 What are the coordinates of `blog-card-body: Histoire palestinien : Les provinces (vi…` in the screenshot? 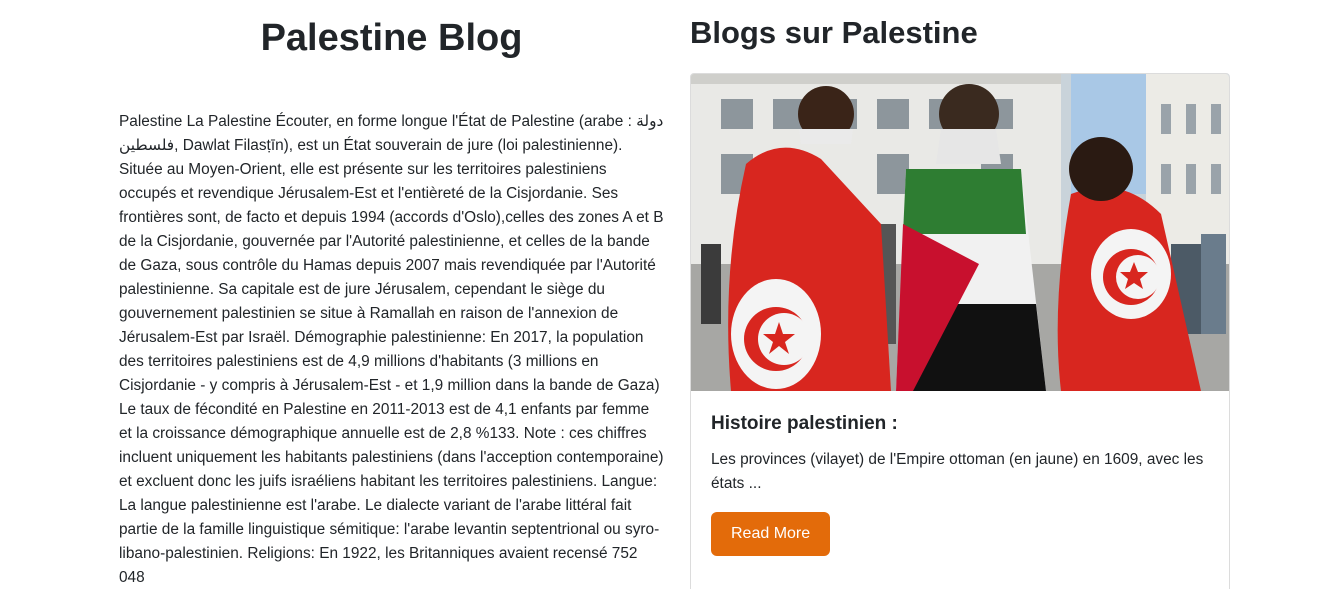 It's located at (960, 483).